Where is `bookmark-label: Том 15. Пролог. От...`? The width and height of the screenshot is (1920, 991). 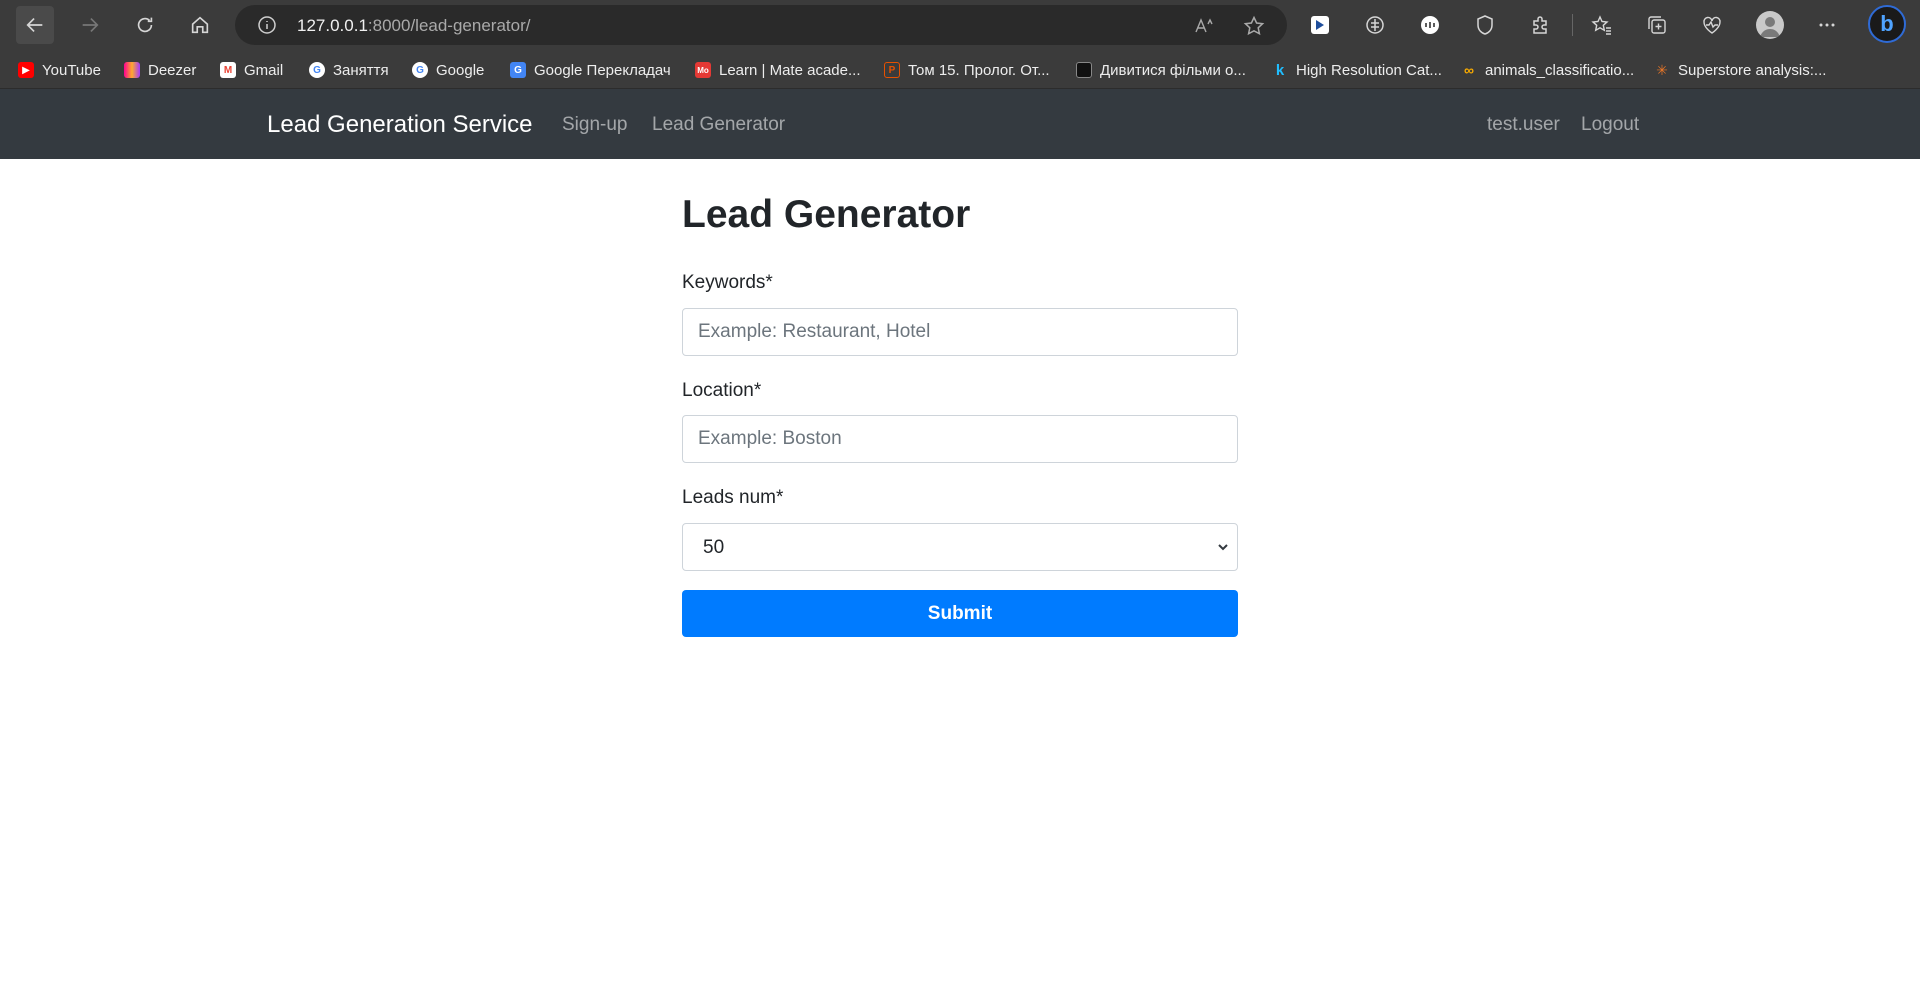 bookmark-label: Том 15. Пролог. От... is located at coordinates (979, 70).